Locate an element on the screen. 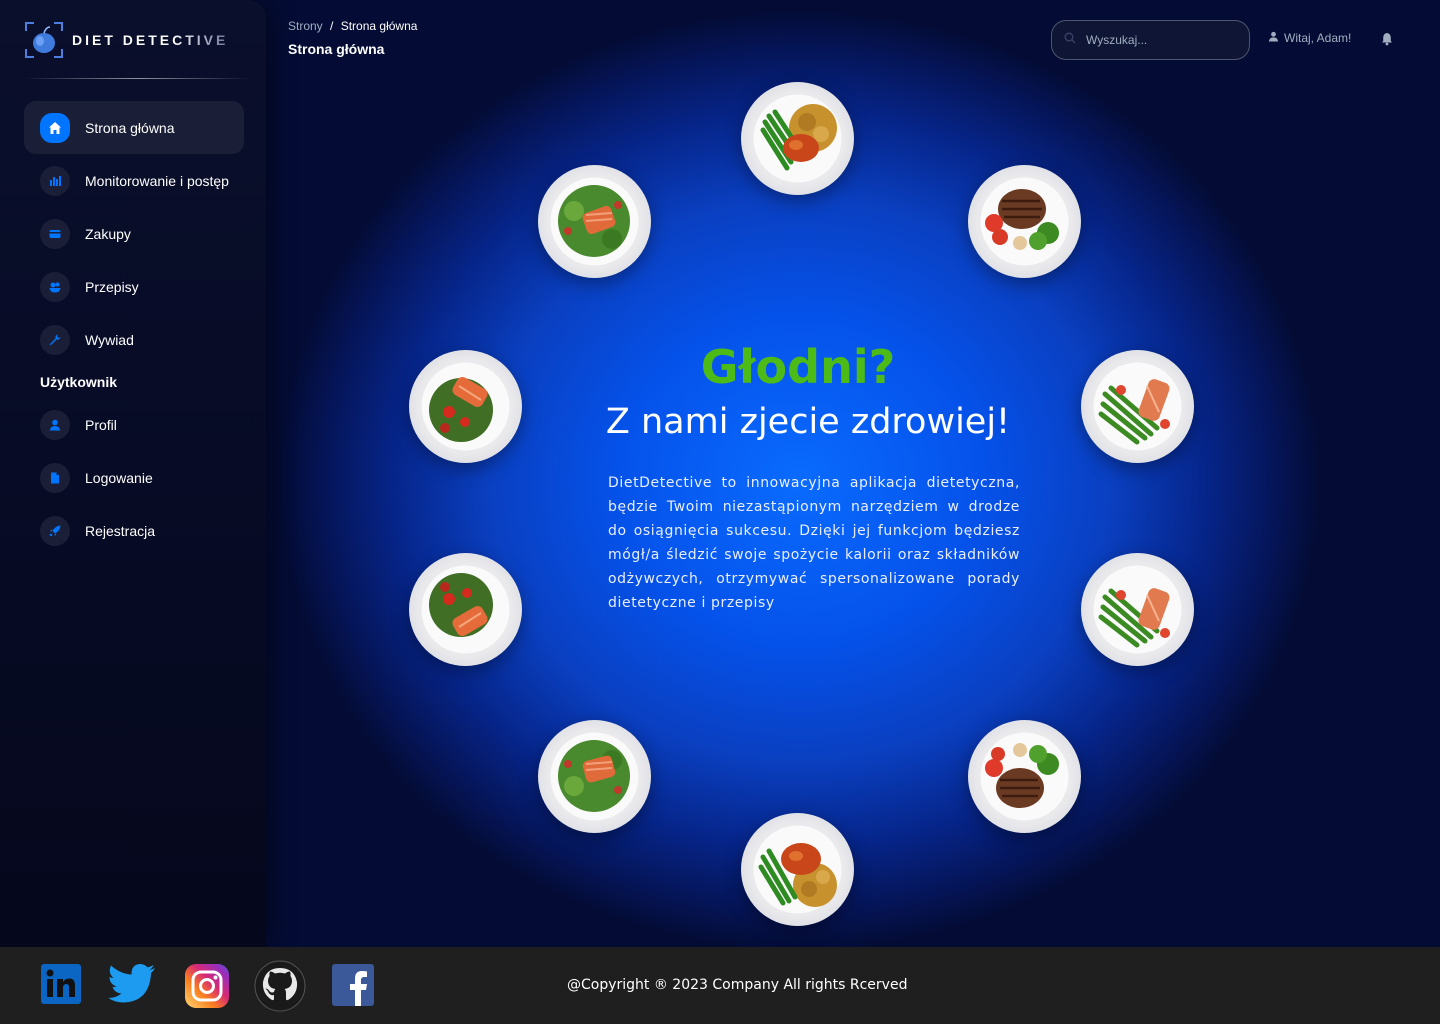 Image resolution: width=1440 pixels, height=1024 pixels. sidebar-item-label: Monitorowanie i postęp is located at coordinates (157, 180).